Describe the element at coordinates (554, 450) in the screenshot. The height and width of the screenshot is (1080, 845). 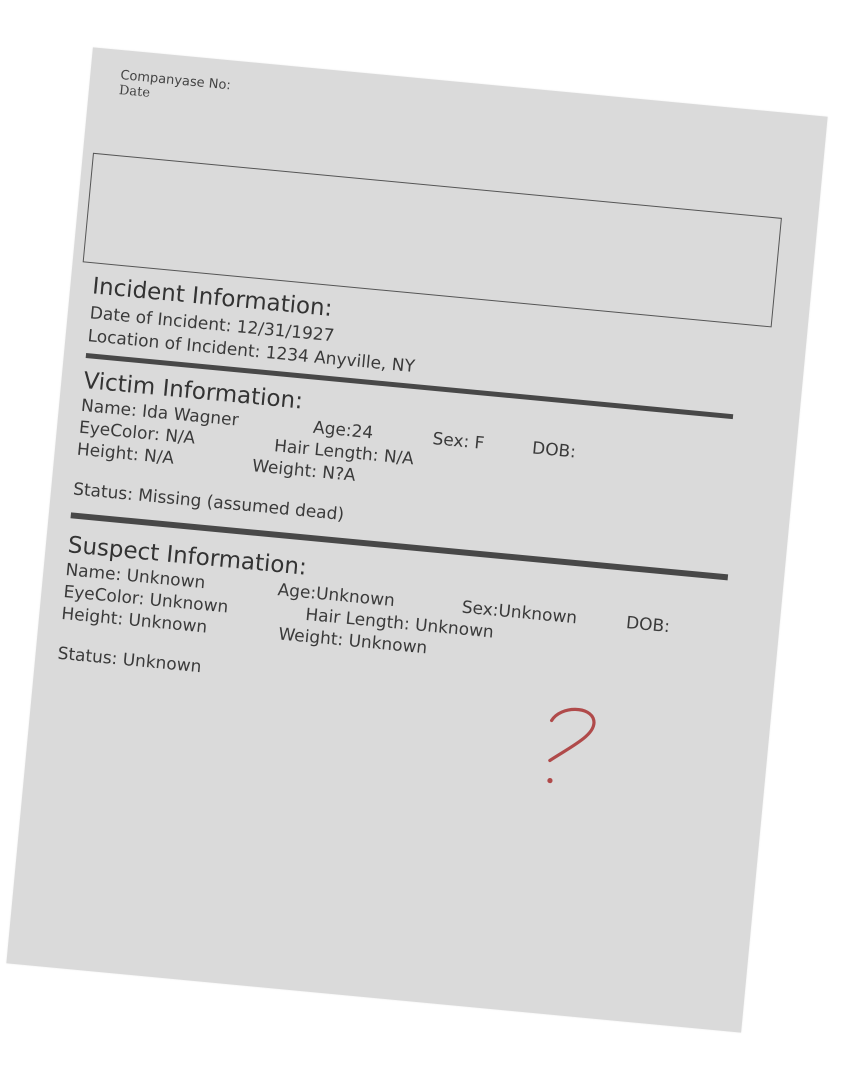
I see `victim-dob: DOB:` at that location.